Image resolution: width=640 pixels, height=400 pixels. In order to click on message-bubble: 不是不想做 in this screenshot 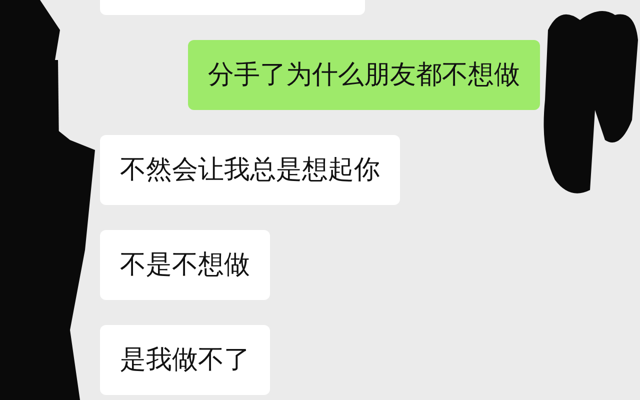, I will do `click(185, 265)`.